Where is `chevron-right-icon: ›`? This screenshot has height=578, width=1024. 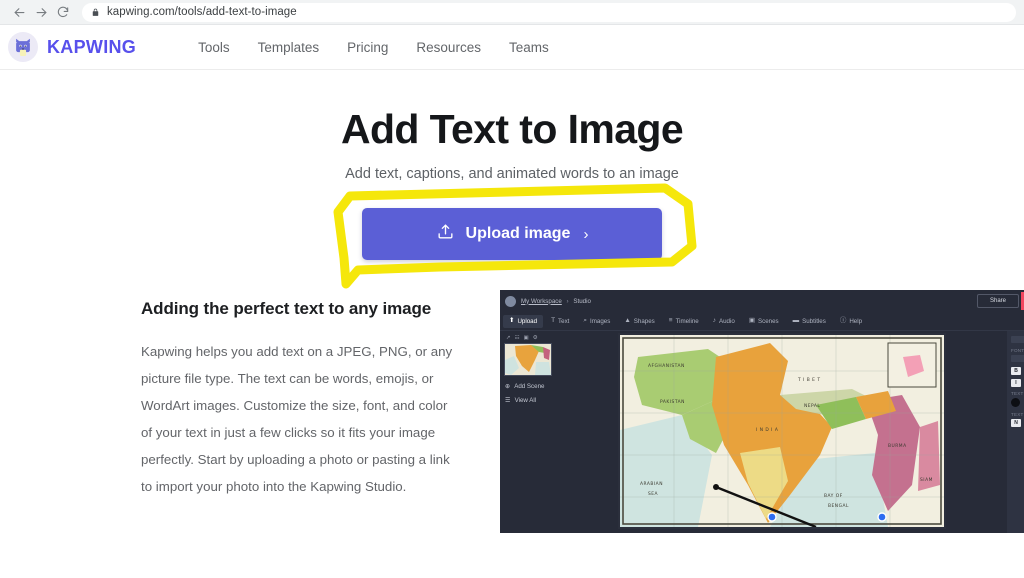
chevron-right-icon: › is located at coordinates (586, 234).